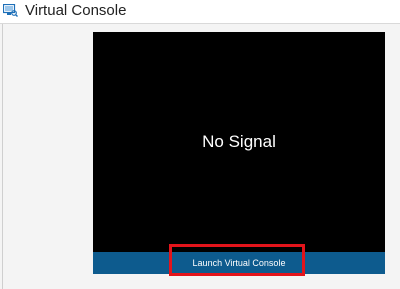 Image resolution: width=400 pixels, height=289 pixels. I want to click on page-header: Virtual Console, so click(200, 12).